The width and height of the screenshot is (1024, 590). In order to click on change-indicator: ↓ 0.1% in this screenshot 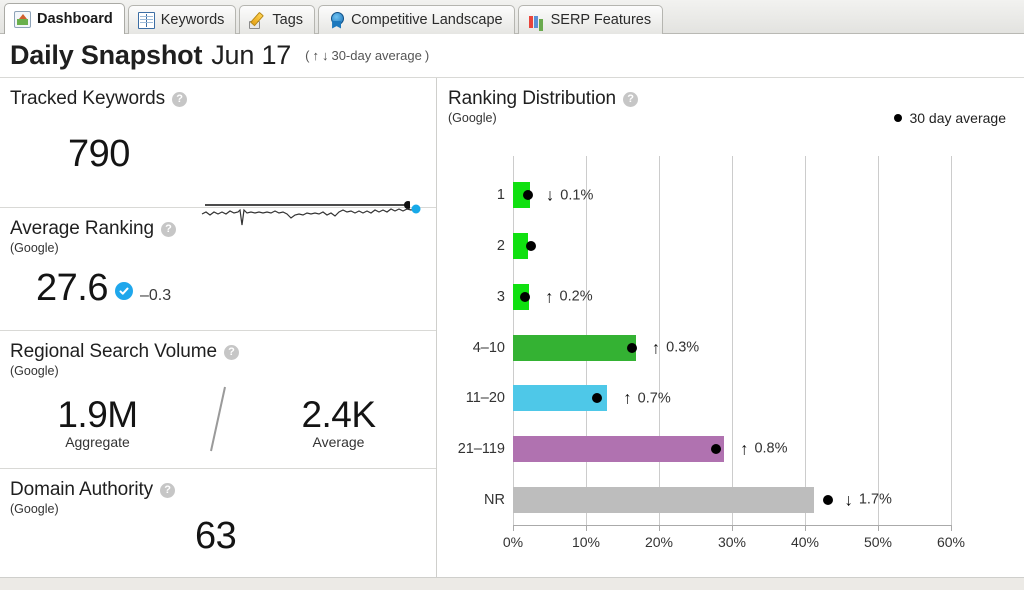, I will do `click(570, 195)`.